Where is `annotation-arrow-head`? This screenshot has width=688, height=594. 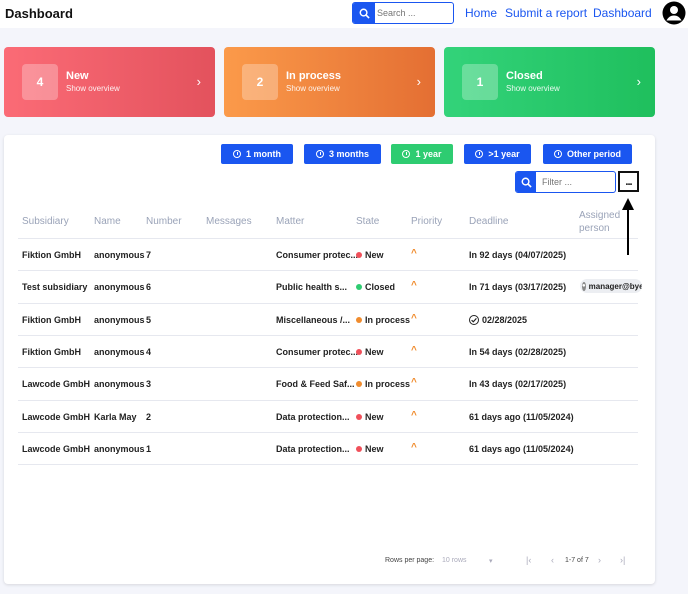
annotation-arrow-head is located at coordinates (628, 204).